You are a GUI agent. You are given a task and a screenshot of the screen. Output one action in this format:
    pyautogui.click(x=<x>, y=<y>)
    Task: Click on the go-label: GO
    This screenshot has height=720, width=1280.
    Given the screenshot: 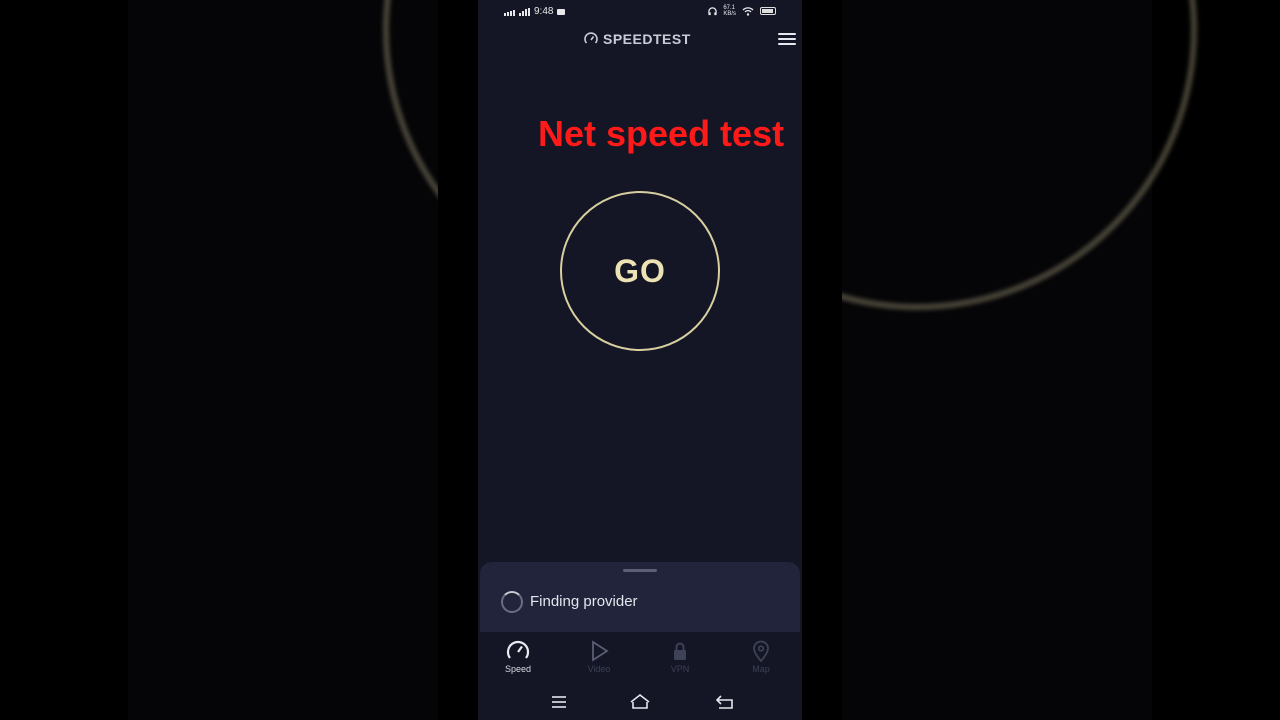 What is the action you would take?
    pyautogui.click(x=640, y=270)
    